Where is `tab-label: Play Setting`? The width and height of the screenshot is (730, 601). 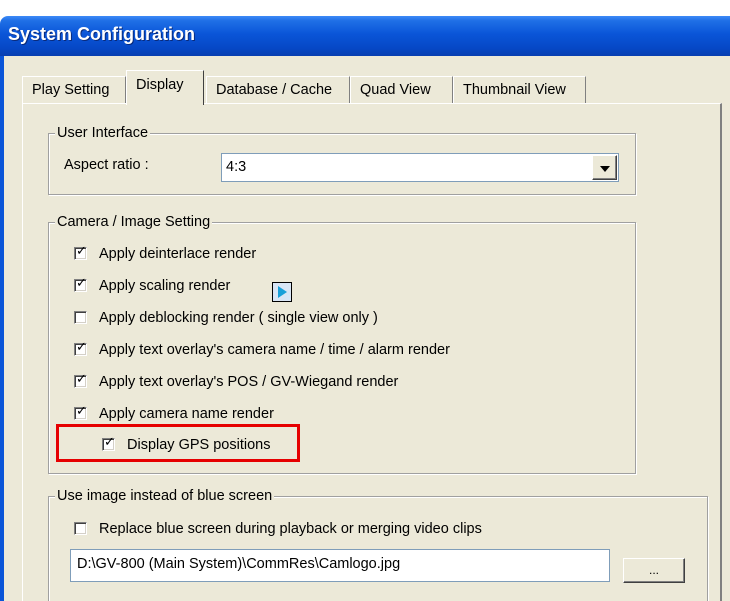
tab-label: Play Setting is located at coordinates (71, 90).